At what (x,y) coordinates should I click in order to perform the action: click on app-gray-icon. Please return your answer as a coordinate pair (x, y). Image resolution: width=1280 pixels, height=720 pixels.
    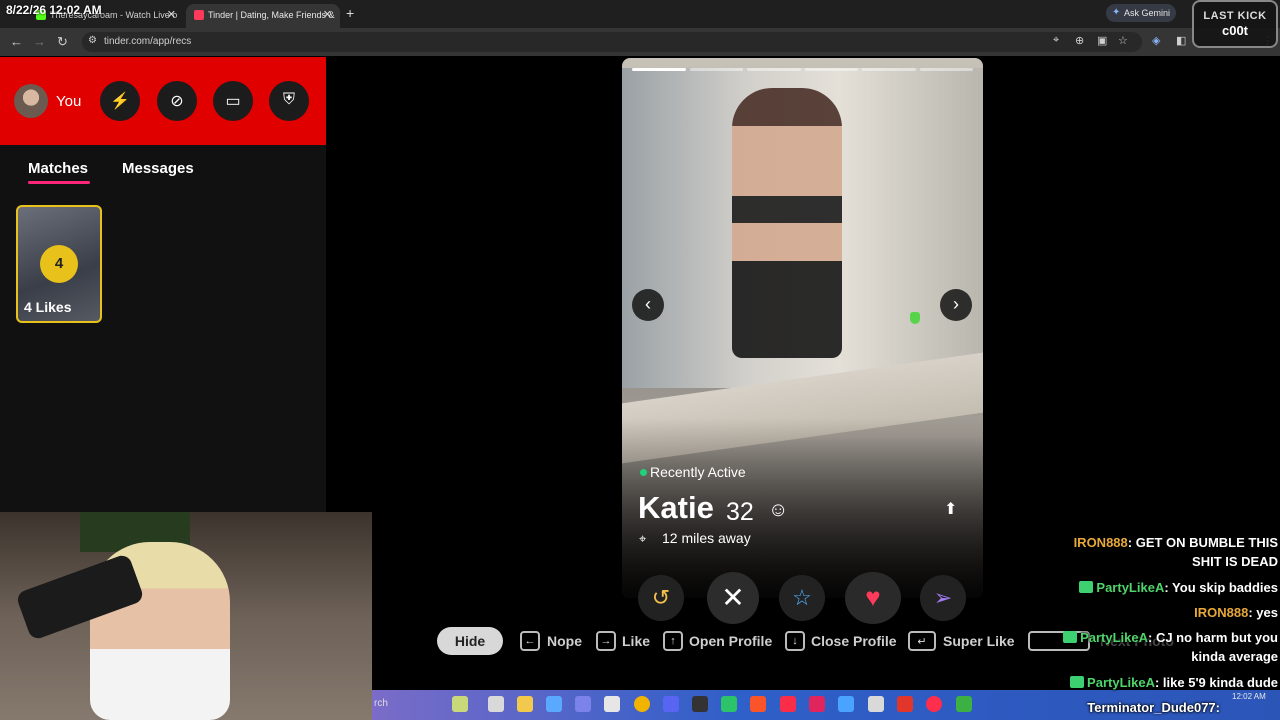
    Looking at the image, I should click on (876, 704).